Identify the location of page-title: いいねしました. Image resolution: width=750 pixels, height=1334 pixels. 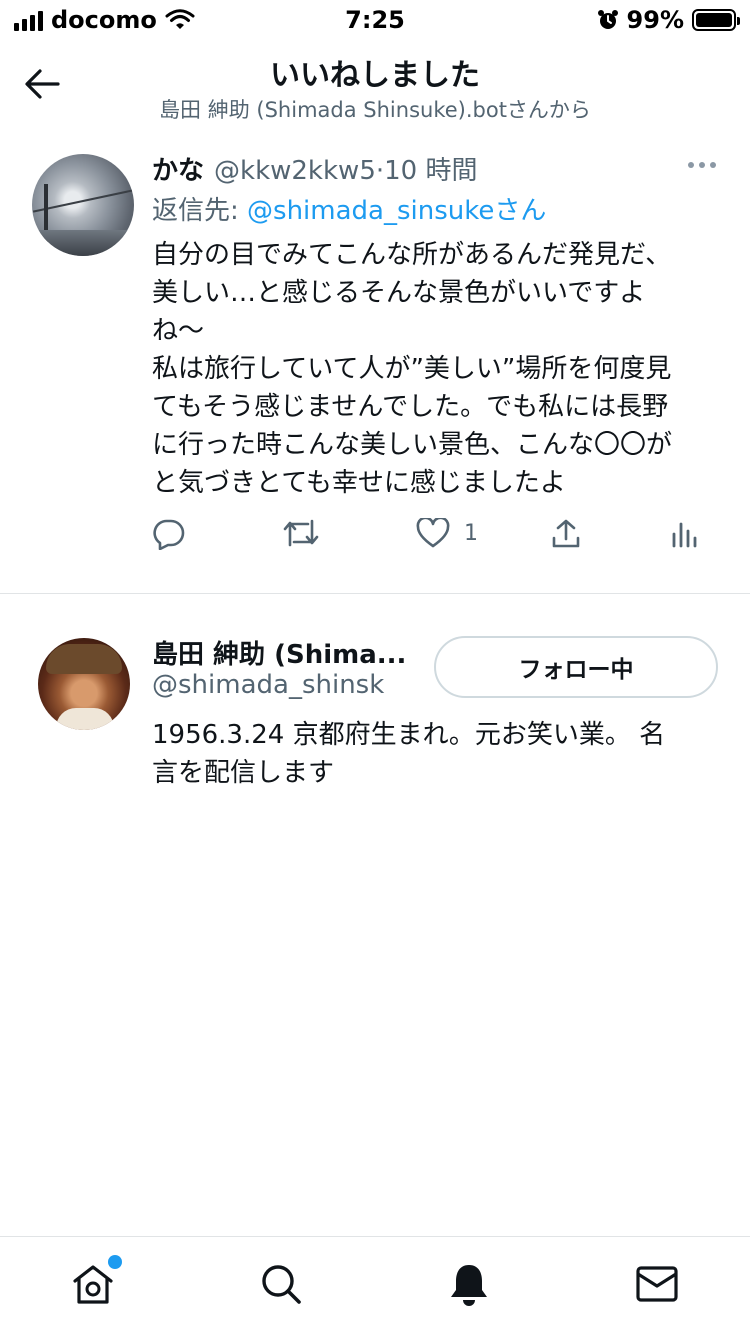
(375, 75).